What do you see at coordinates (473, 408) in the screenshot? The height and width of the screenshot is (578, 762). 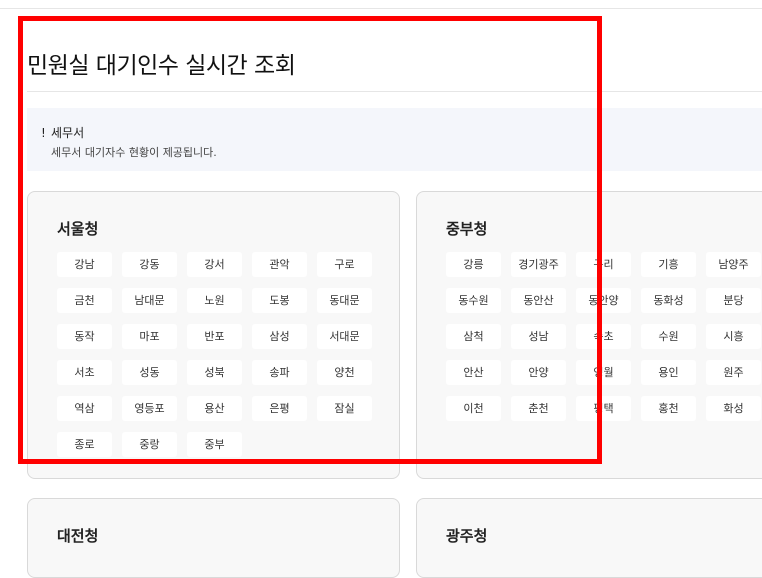 I see `branch-button: 이천` at bounding box center [473, 408].